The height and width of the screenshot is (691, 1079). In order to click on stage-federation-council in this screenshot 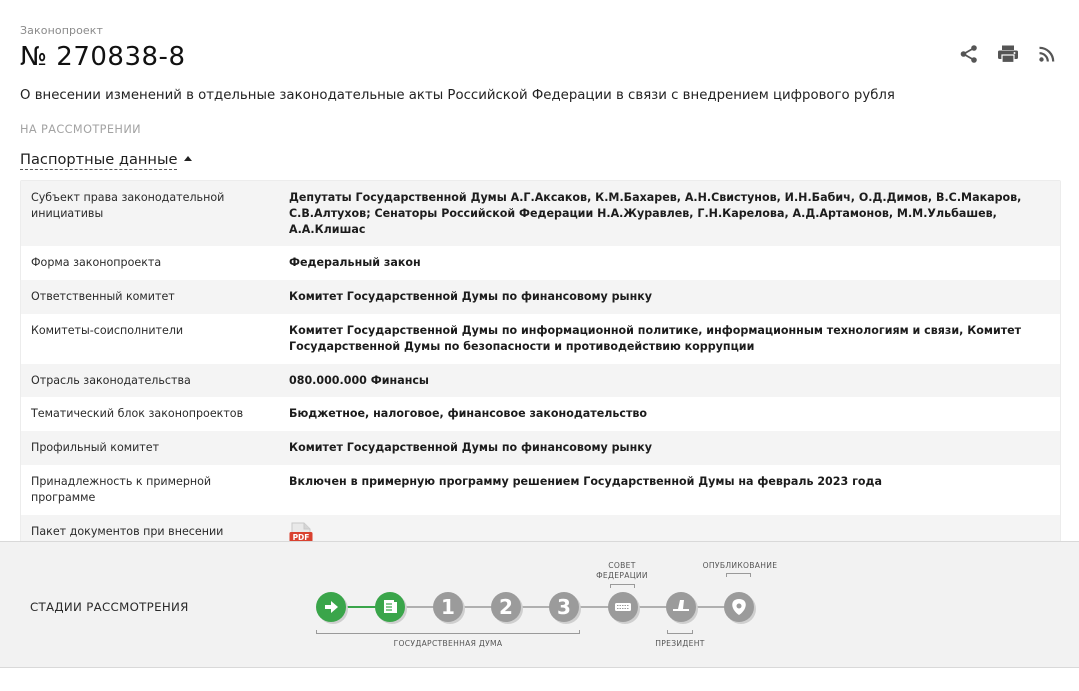, I will do `click(624, 608)`.